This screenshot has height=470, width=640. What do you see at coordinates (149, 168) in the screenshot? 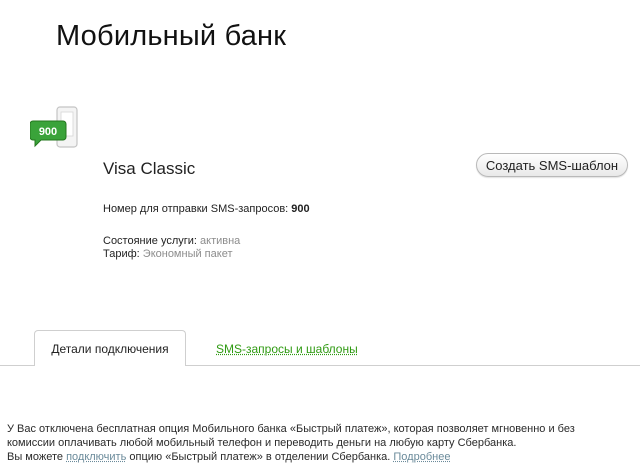
I see `card-name: Visa Classic` at bounding box center [149, 168].